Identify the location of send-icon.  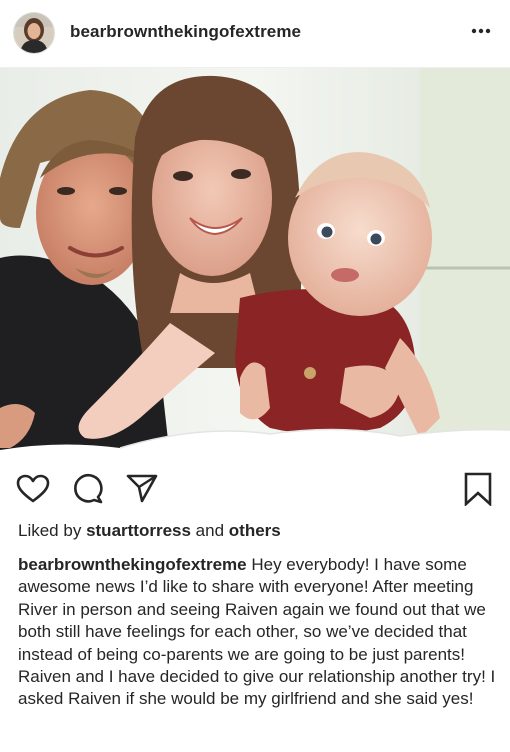
(142, 490).